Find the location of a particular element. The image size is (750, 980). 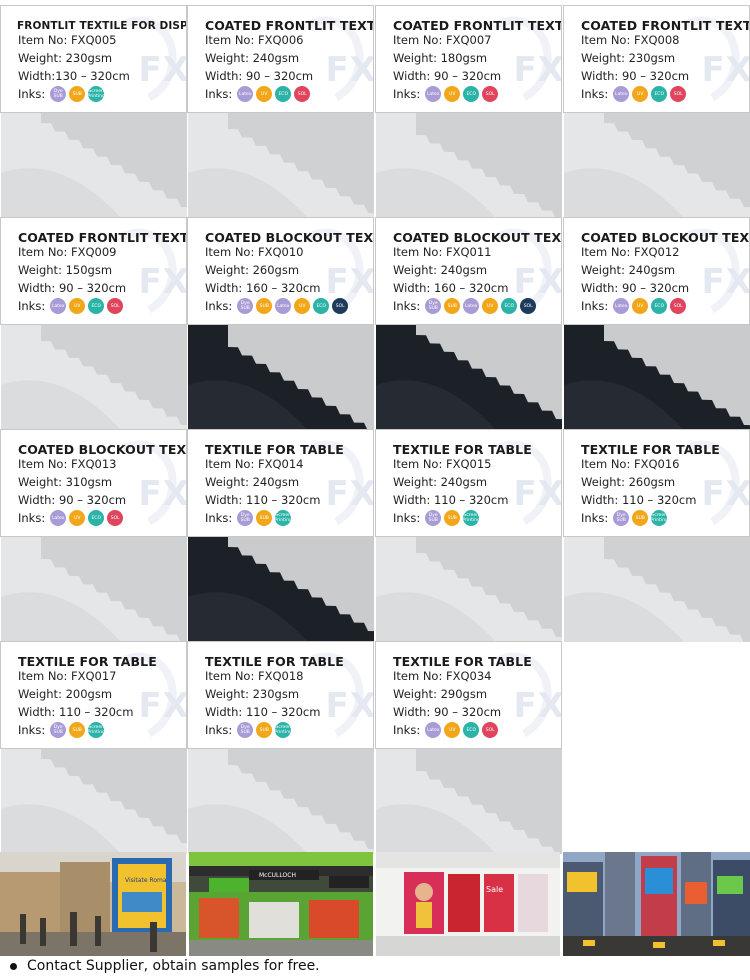

product-weight: Weight: 260gsm is located at coordinates (628, 482).